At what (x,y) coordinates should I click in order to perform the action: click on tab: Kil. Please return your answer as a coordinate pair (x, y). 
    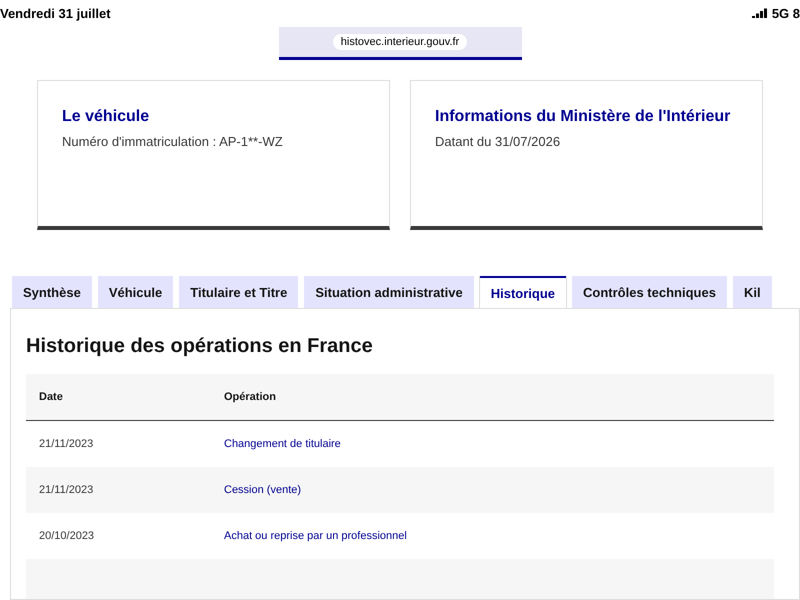
    Looking at the image, I should click on (752, 292).